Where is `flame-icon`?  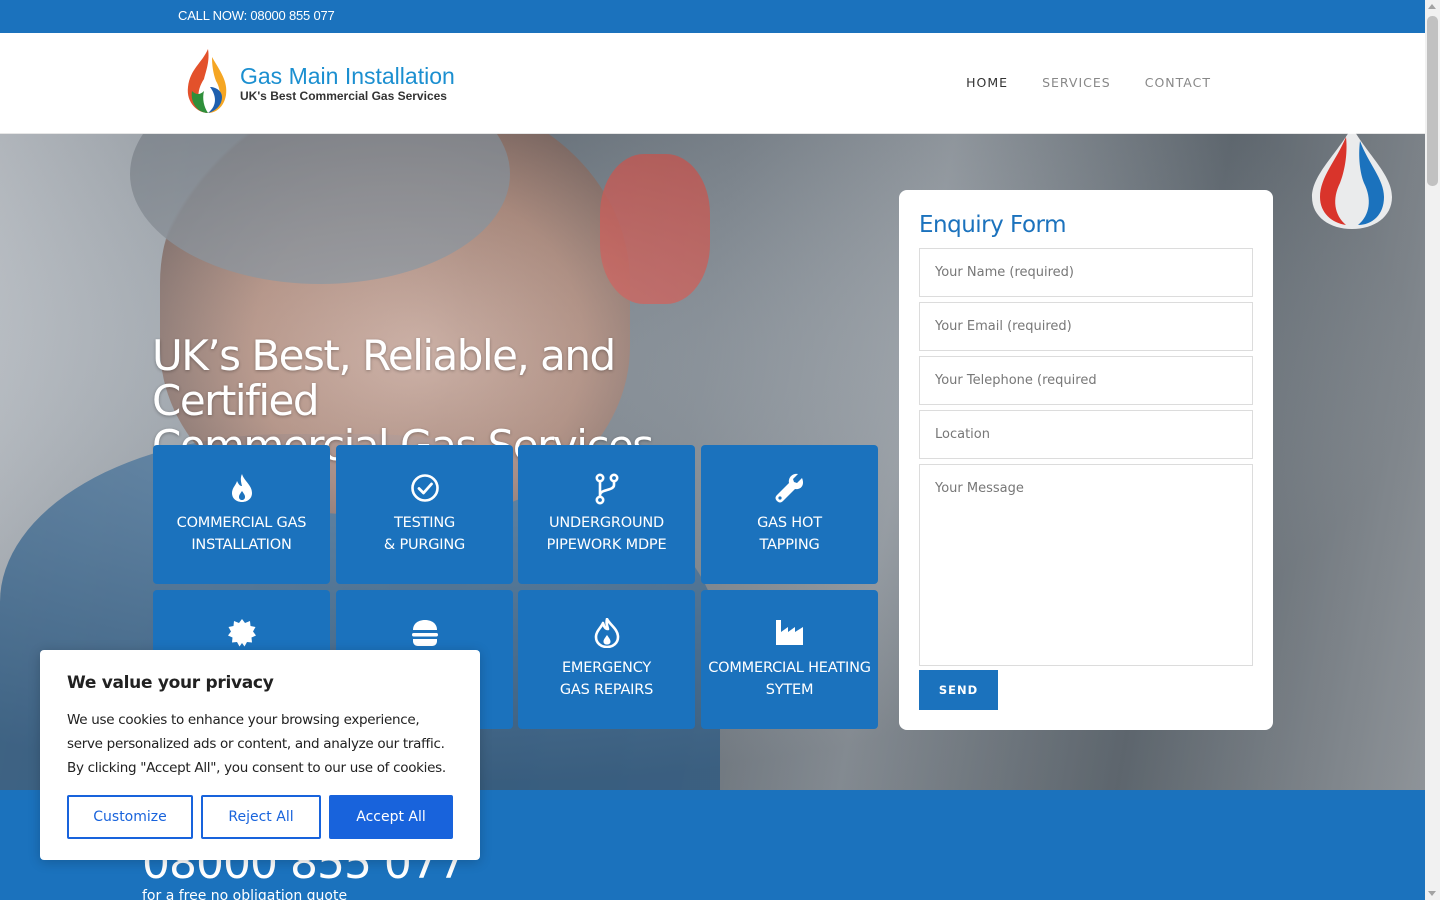 flame-icon is located at coordinates (241, 488).